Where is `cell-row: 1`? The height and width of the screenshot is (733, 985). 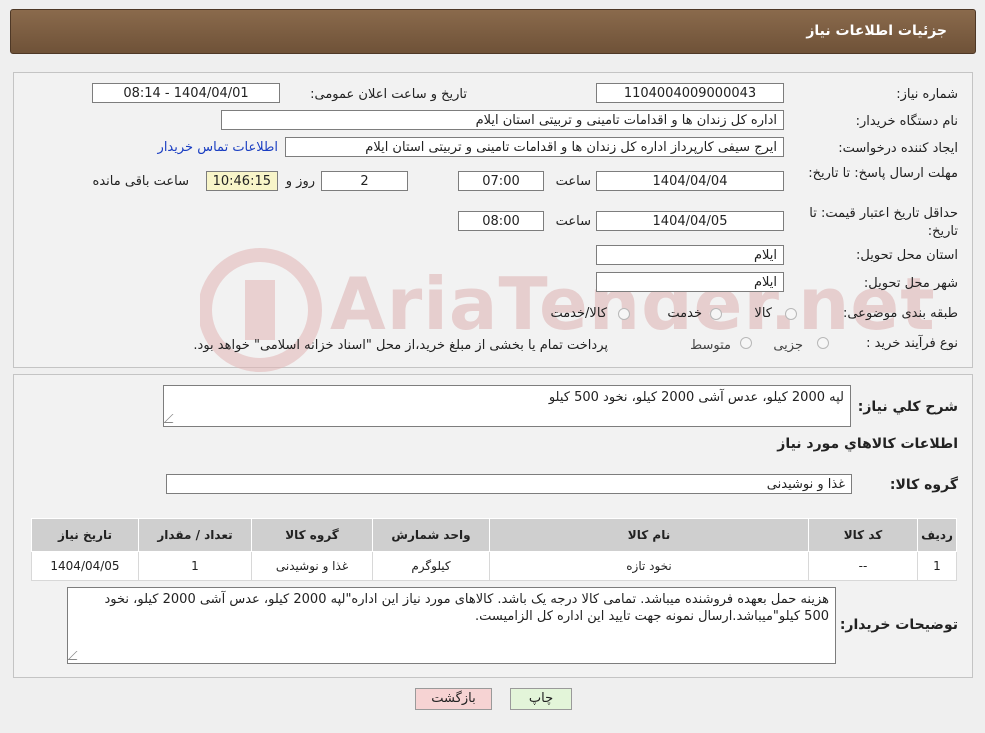 cell-row: 1 is located at coordinates (937, 566).